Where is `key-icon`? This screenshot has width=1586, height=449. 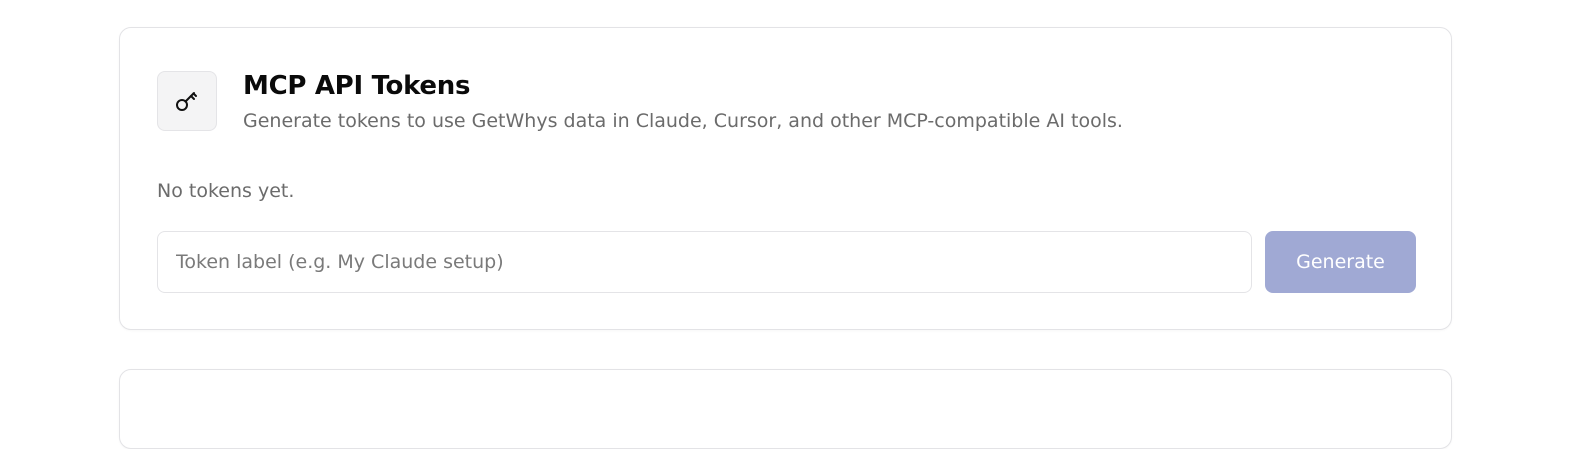 key-icon is located at coordinates (186, 101).